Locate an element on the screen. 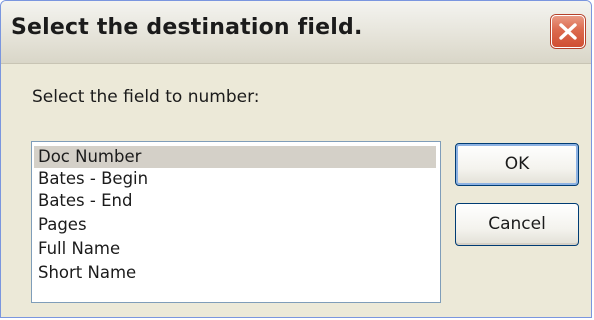 The width and height of the screenshot is (594, 320). field-prompt-label: Select the field to number: is located at coordinates (146, 97).